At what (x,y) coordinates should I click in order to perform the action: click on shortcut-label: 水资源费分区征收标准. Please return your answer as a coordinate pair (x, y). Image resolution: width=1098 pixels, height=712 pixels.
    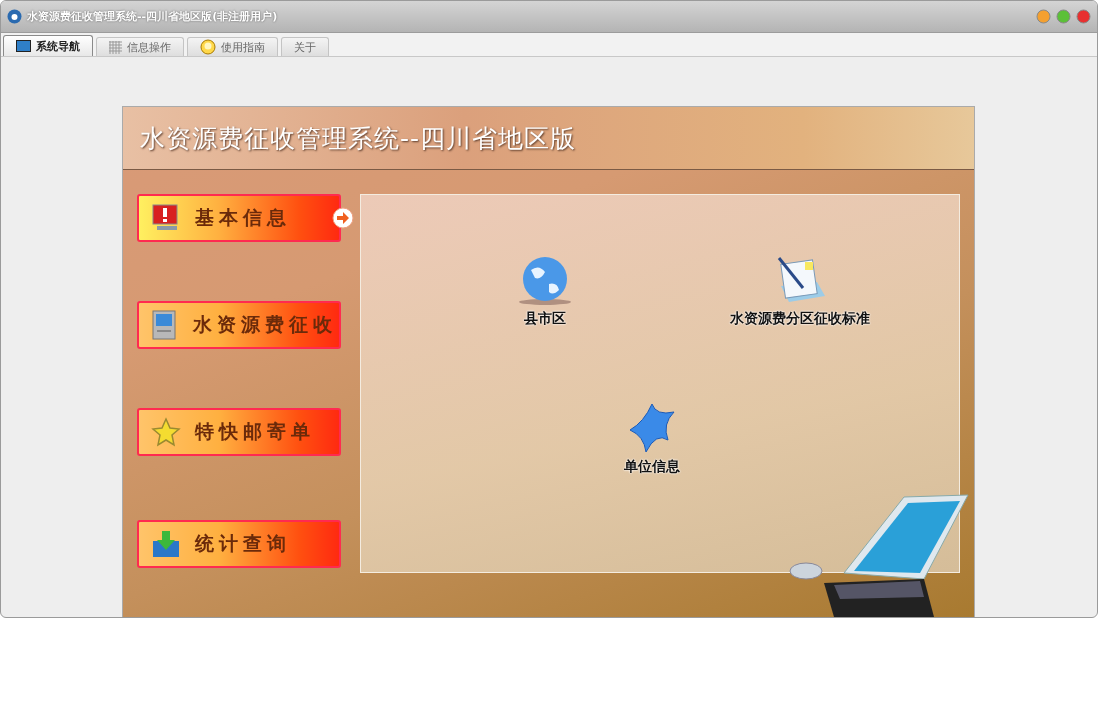
    Looking at the image, I should click on (800, 319).